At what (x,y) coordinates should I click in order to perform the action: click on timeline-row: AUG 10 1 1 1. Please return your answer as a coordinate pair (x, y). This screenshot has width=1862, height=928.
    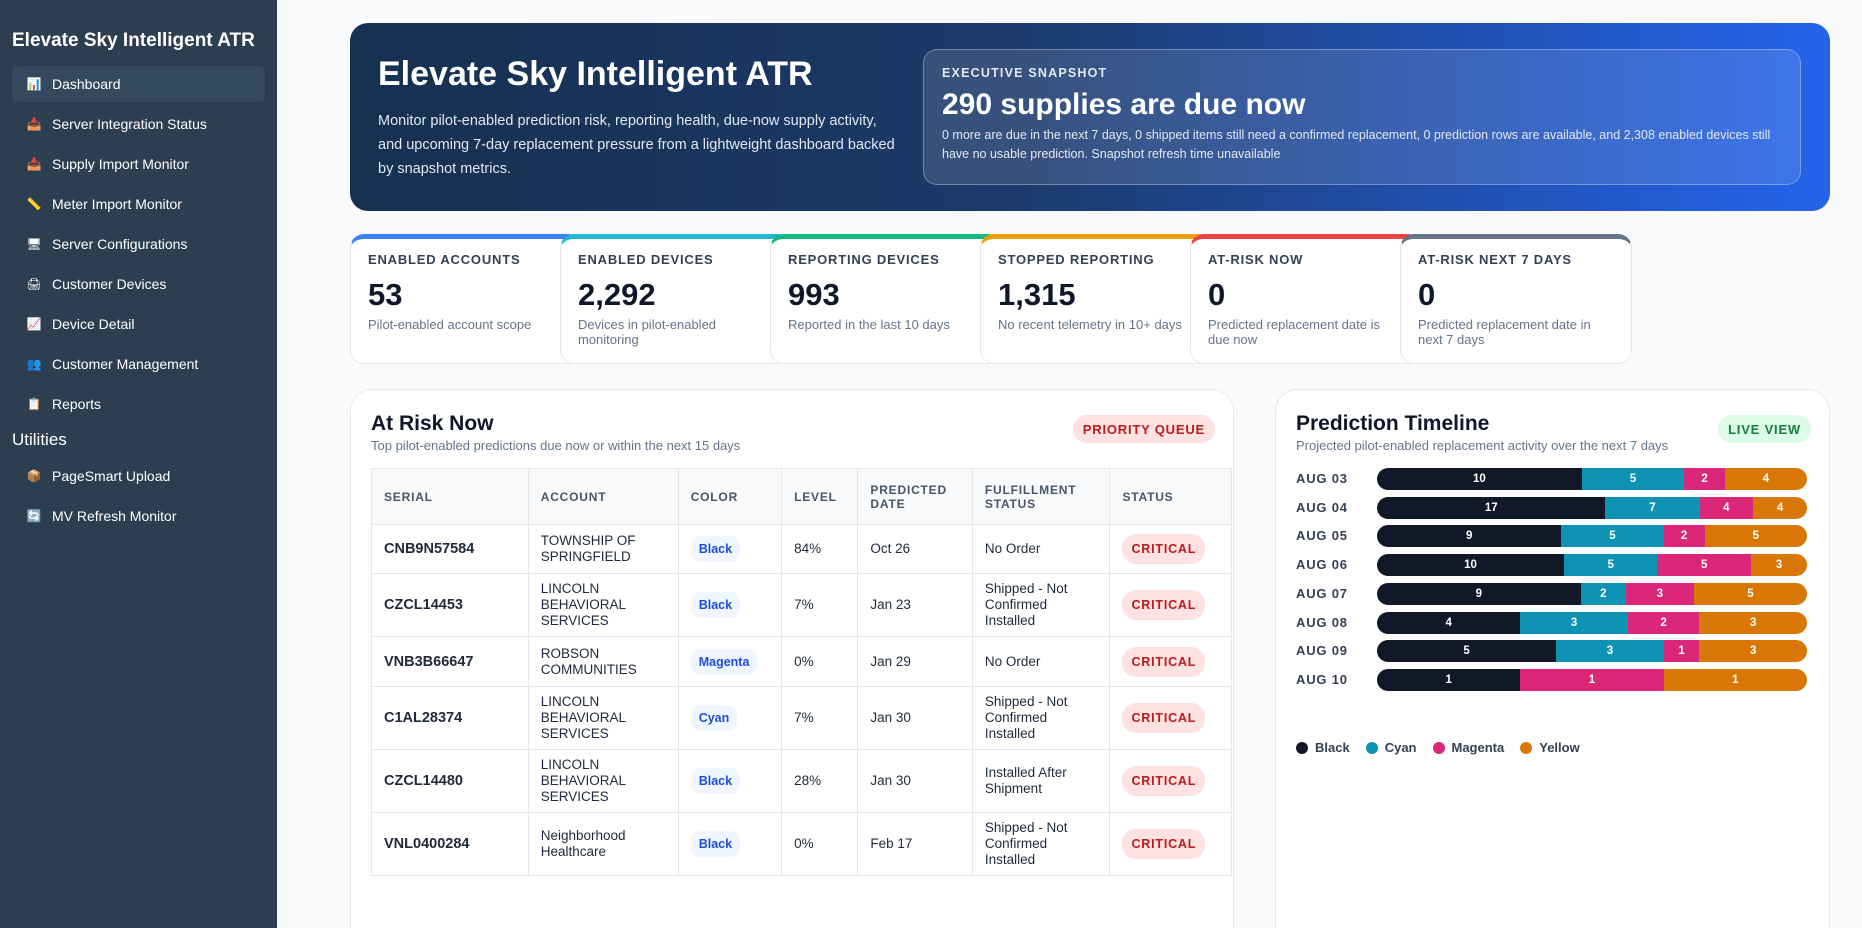
    Looking at the image, I should click on (1553, 679).